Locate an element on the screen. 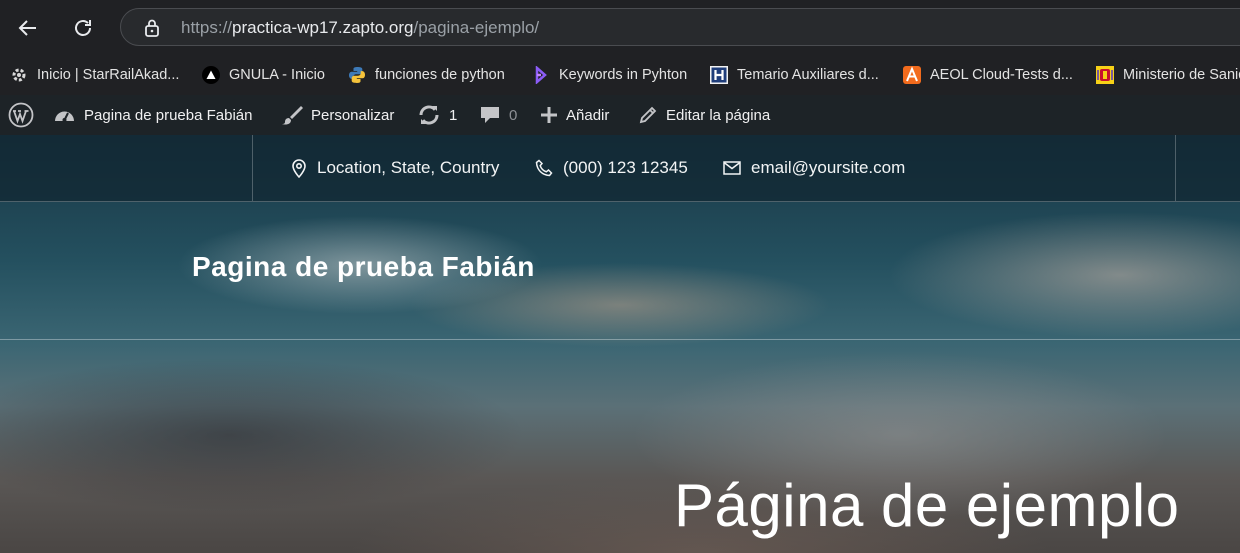 The image size is (1240, 553). reload-button is located at coordinates (83, 28).